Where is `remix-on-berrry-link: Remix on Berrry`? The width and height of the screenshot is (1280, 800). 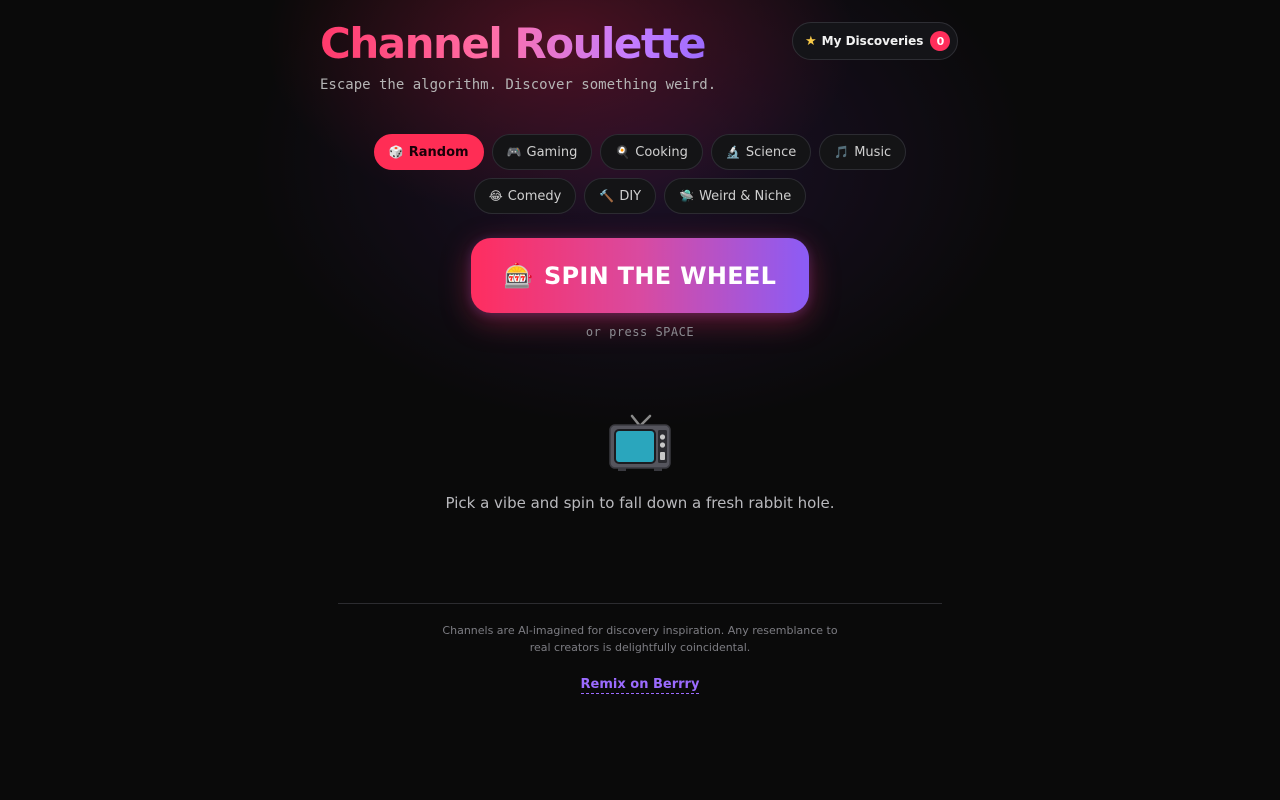 remix-on-berrry-link: Remix on Berrry is located at coordinates (640, 685).